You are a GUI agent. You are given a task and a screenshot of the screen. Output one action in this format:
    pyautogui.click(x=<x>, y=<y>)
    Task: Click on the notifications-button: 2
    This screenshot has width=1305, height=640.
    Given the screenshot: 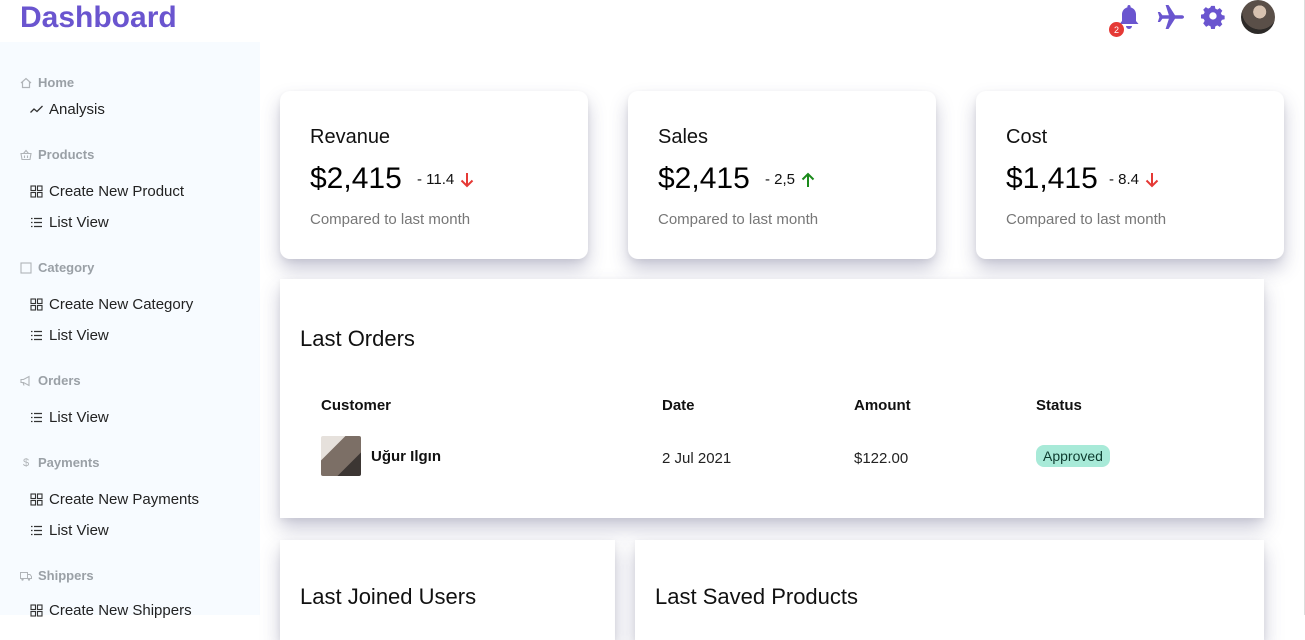 What is the action you would take?
    pyautogui.click(x=1126, y=20)
    